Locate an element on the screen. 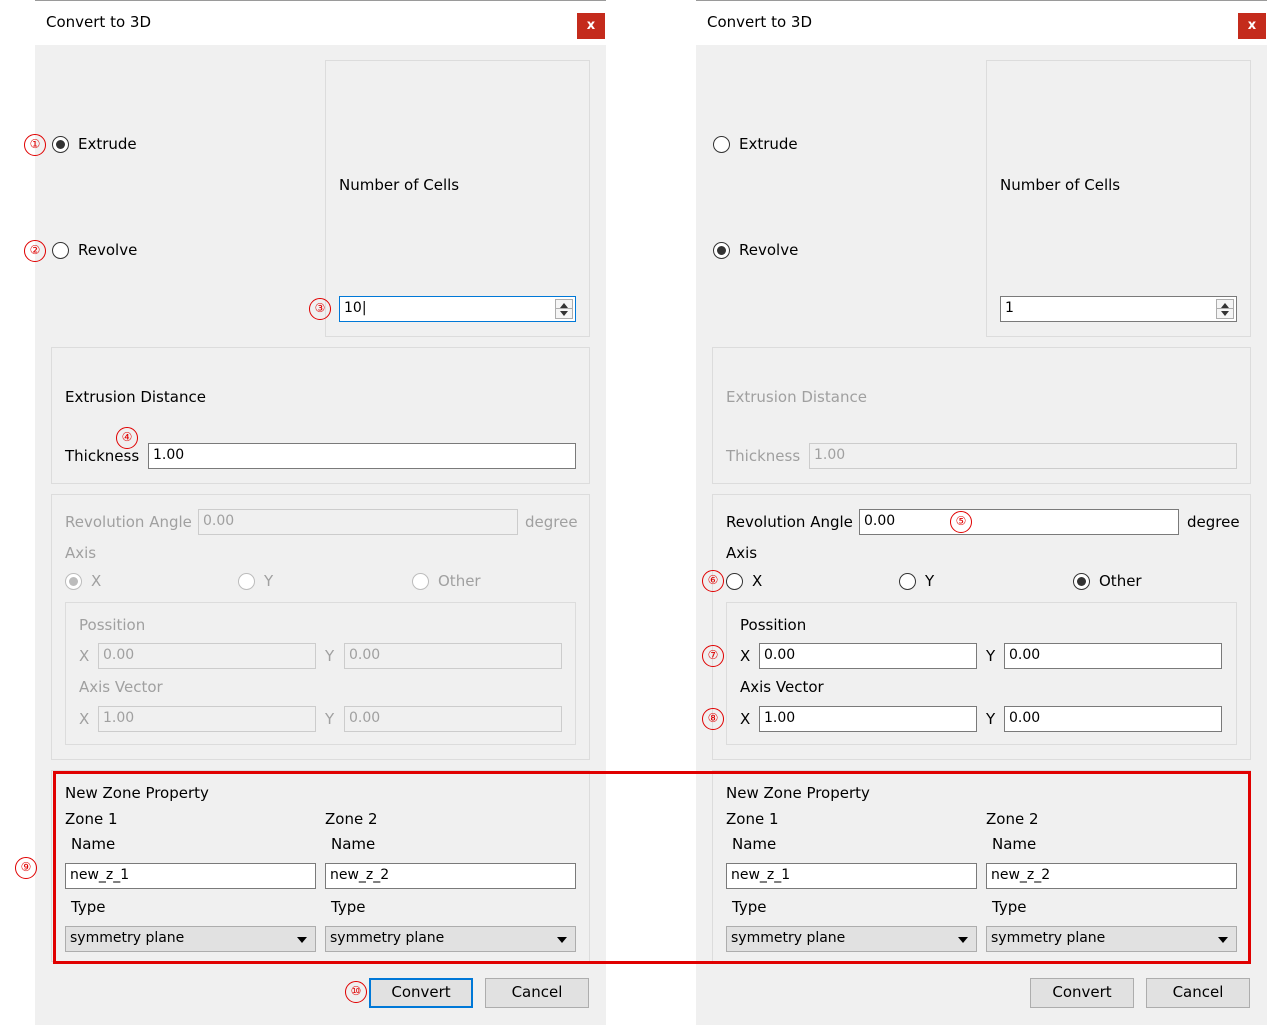 The height and width of the screenshot is (1025, 1267). marker-10: ⑩ is located at coordinates (356, 992).